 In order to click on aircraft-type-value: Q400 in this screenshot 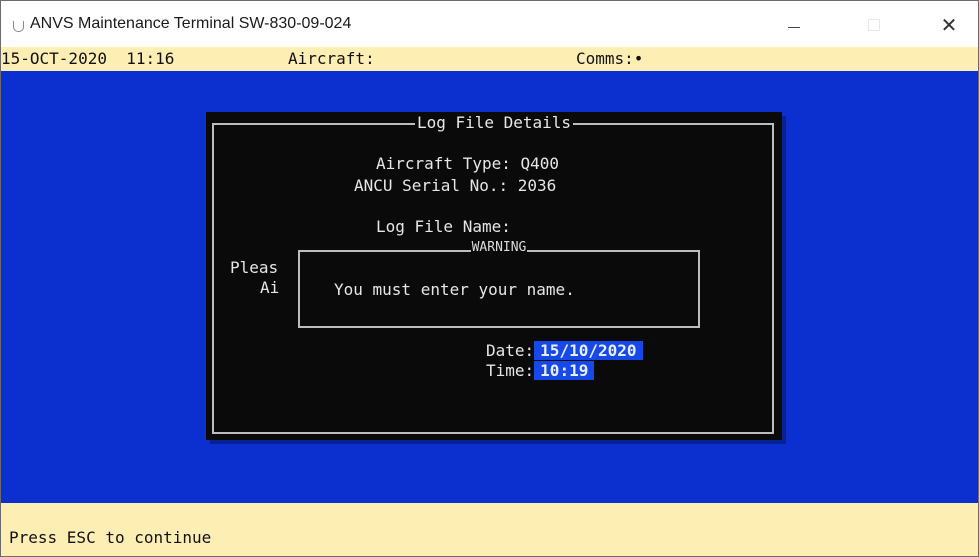, I will do `click(540, 163)`.